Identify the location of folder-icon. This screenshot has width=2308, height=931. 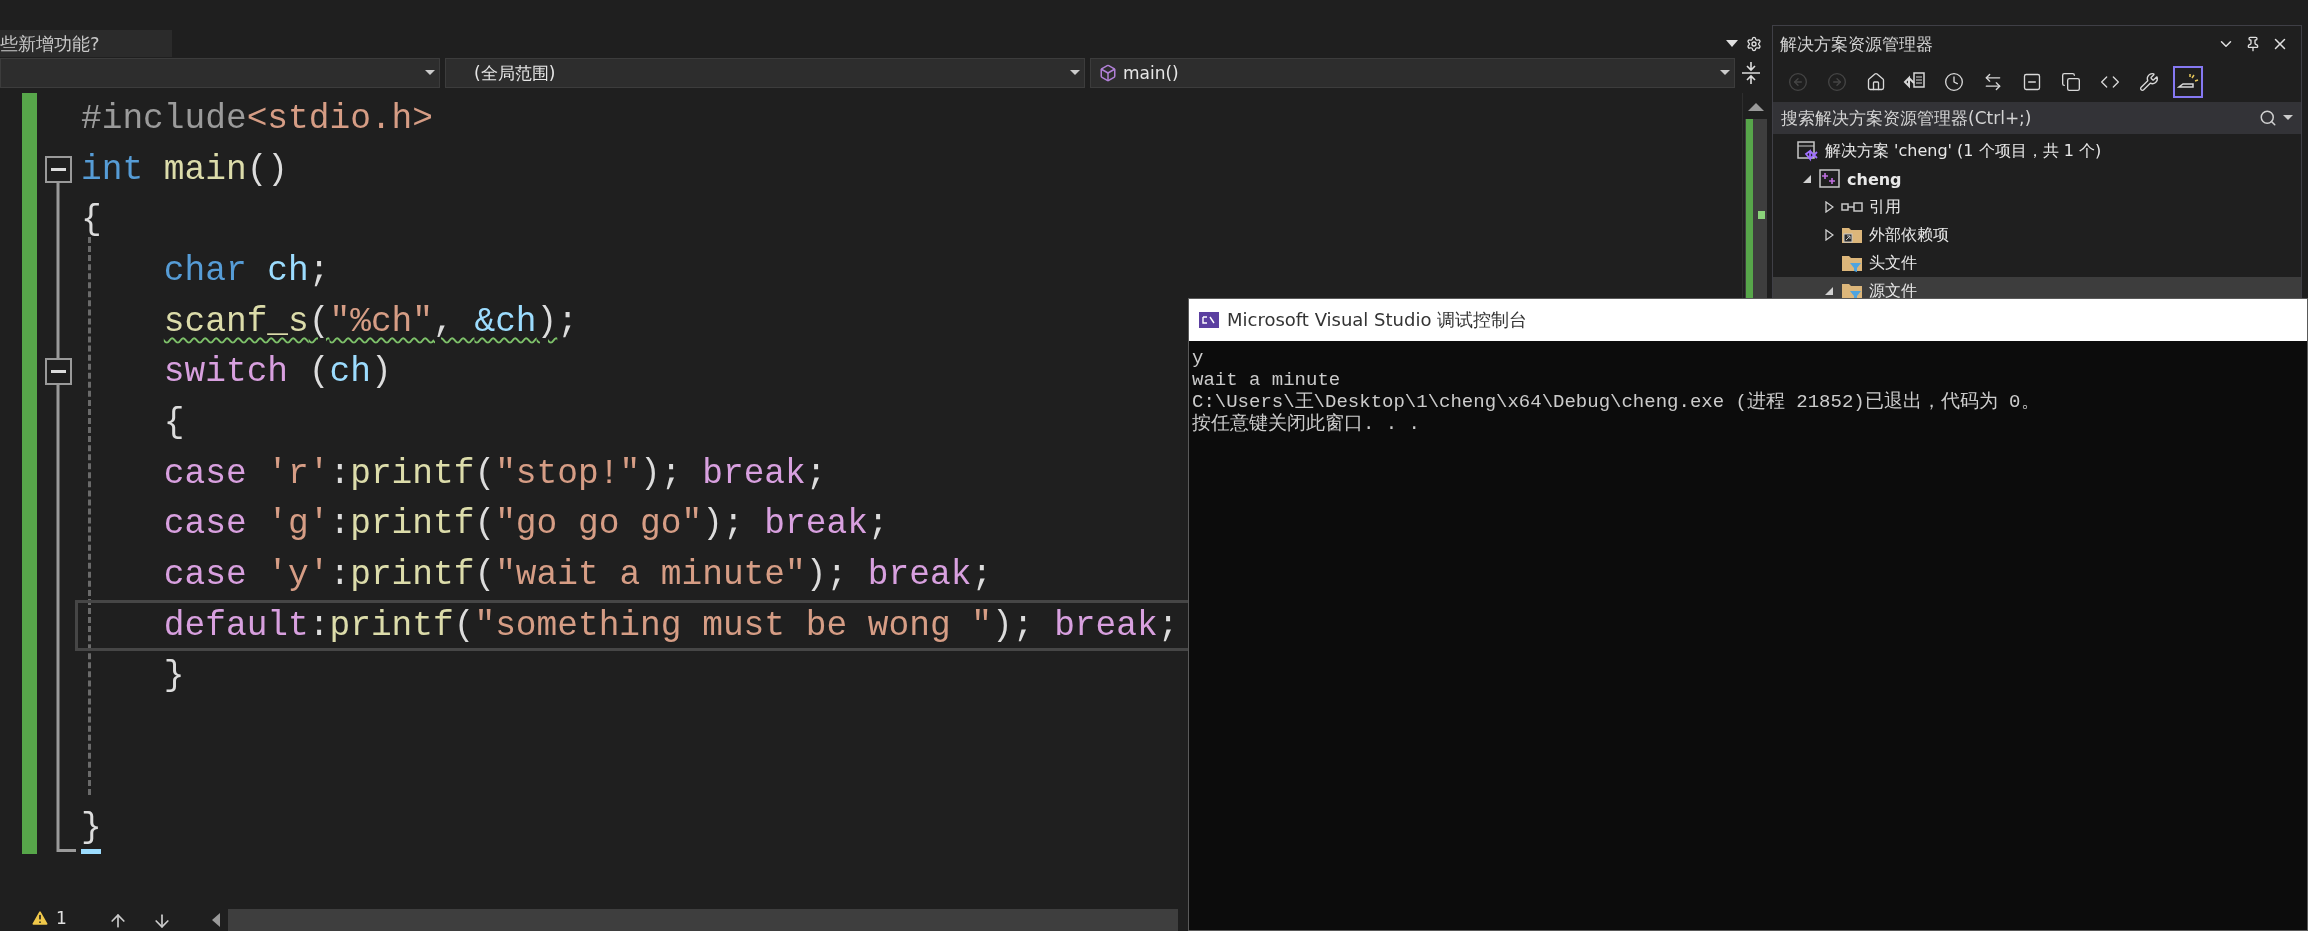
(1852, 235).